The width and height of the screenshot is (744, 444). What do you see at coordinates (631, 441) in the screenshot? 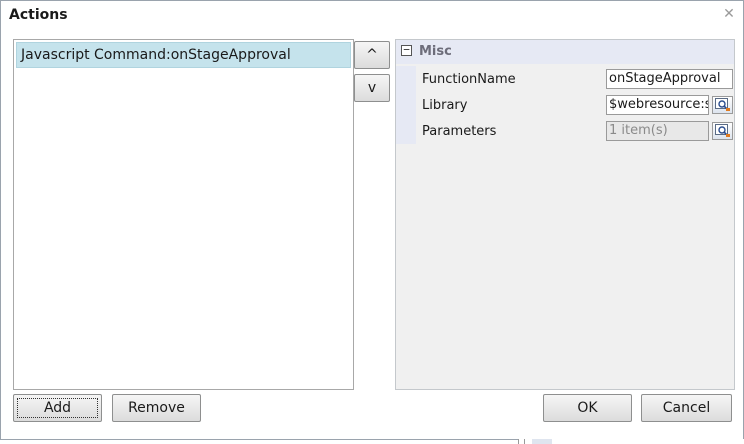
I see `background-window-edge` at bounding box center [631, 441].